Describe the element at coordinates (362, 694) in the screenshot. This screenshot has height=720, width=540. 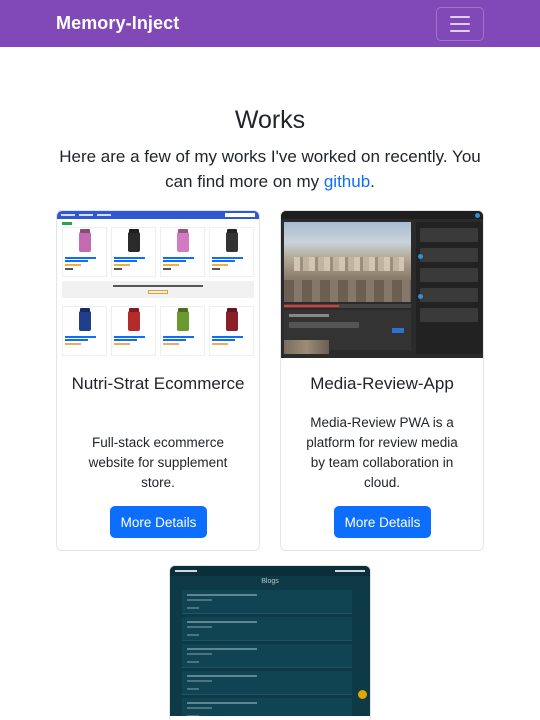
I see `fab-icon` at that location.